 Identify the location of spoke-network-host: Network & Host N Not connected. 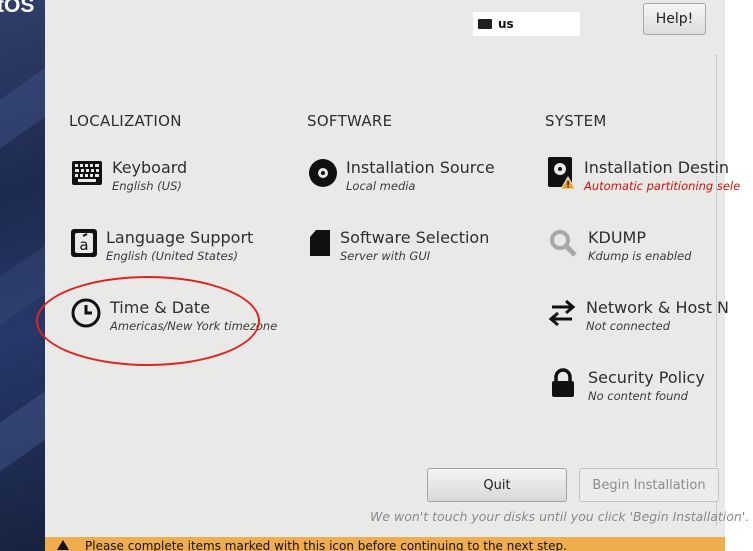
(637, 314).